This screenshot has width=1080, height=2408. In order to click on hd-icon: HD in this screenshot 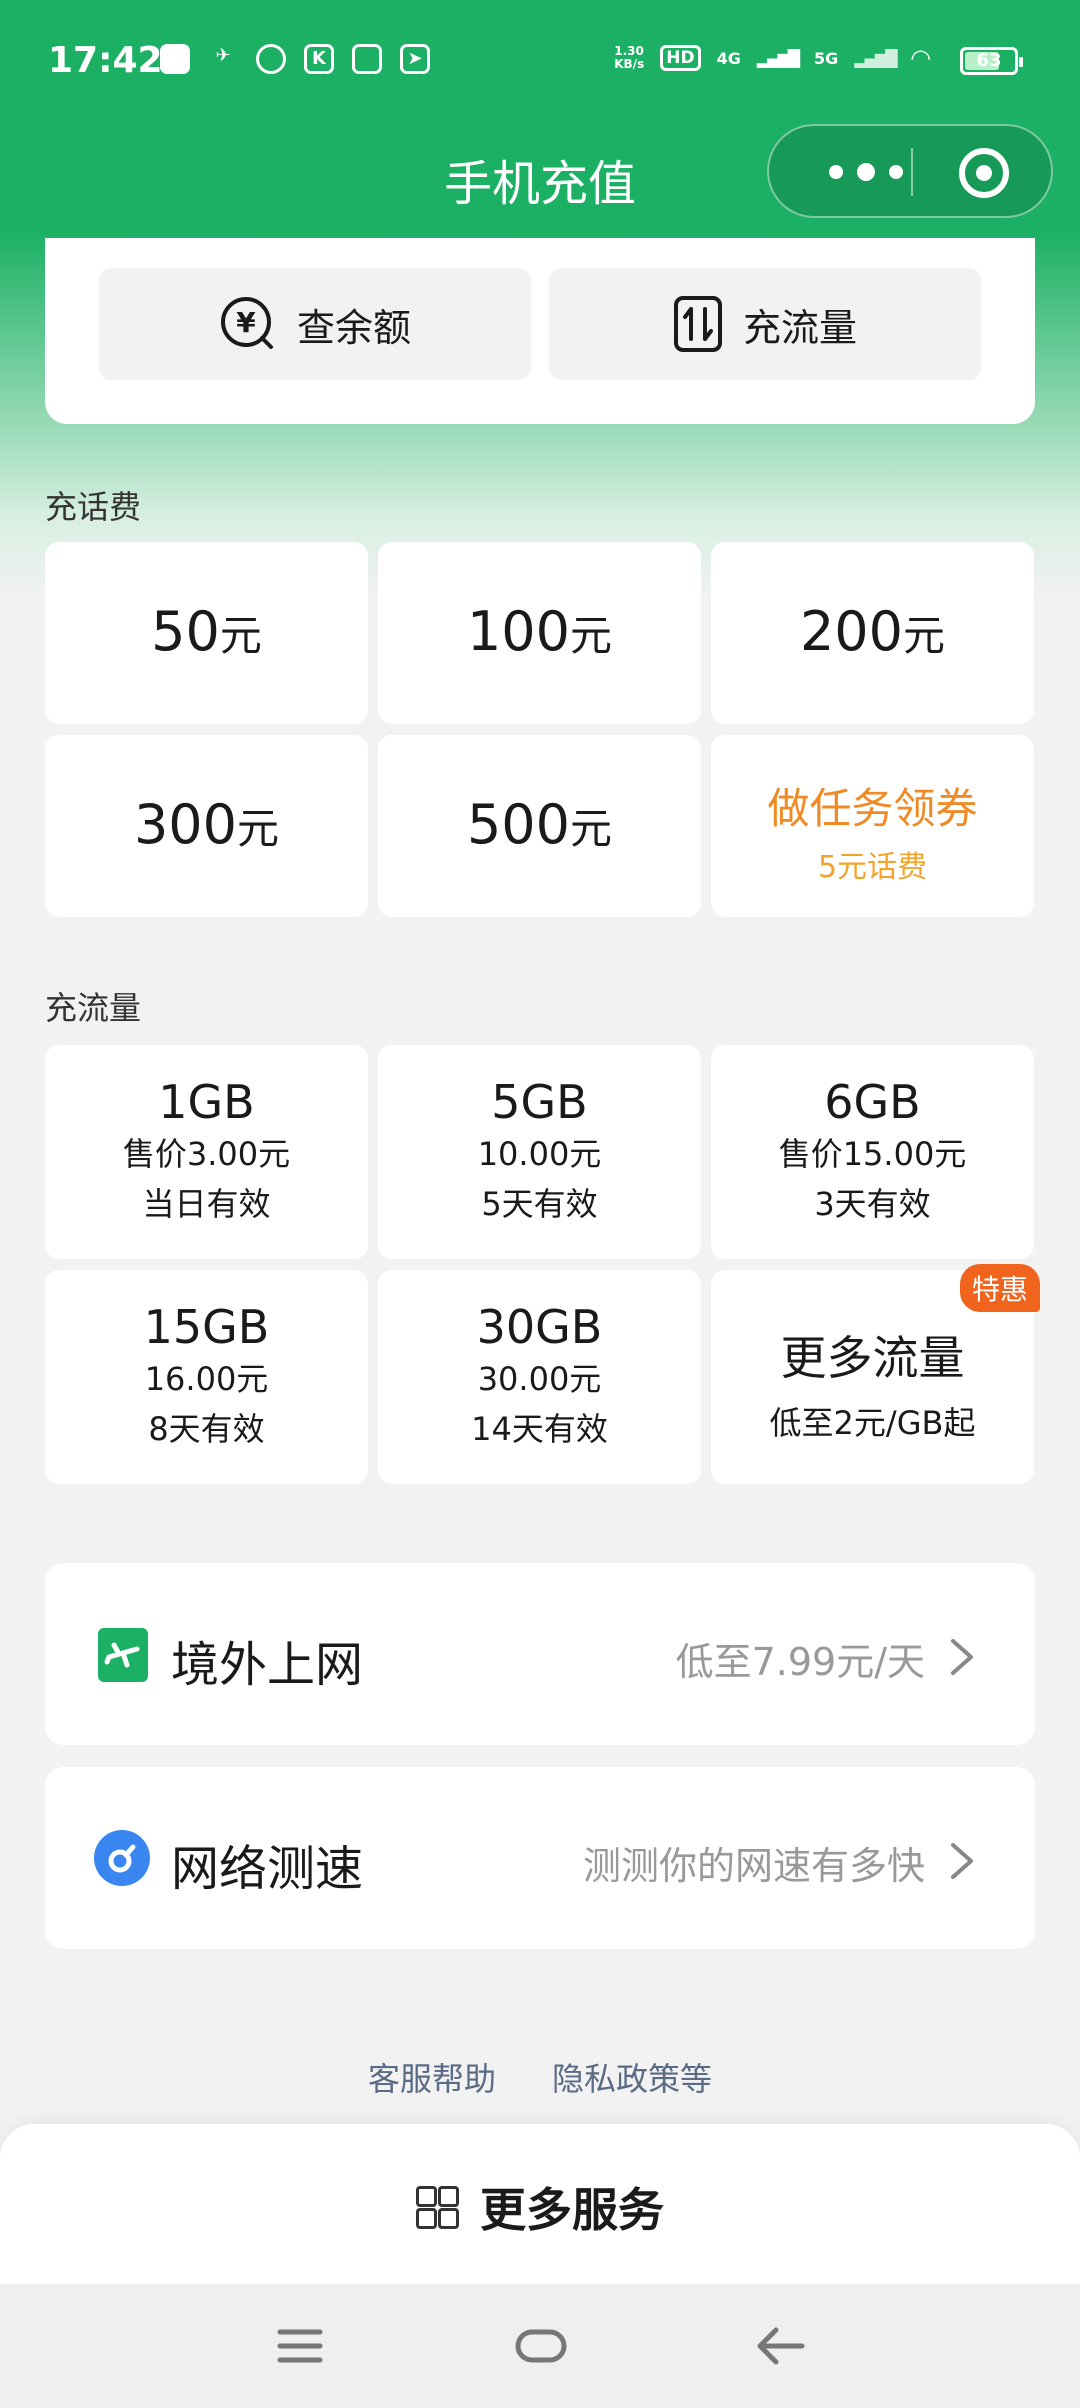, I will do `click(680, 58)`.